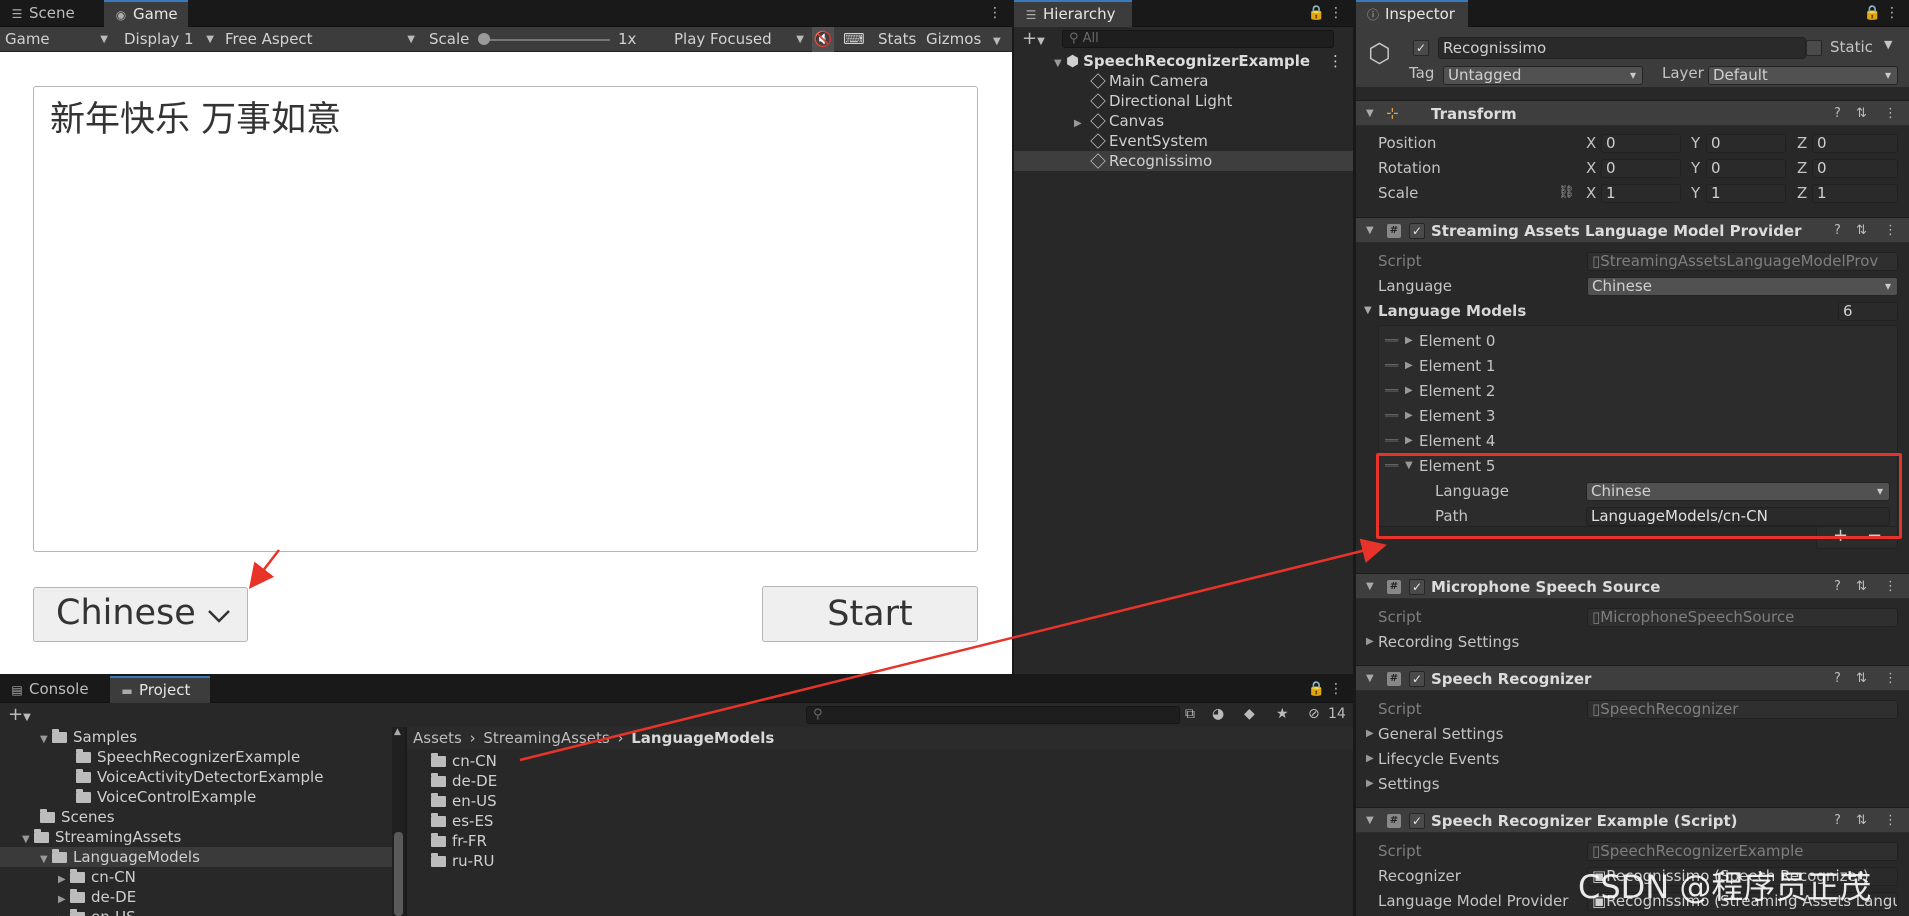 The image size is (1909, 916). Describe the element at coordinates (1742, 286) in the screenshot. I see `slmp-language-dropdown: Chinese` at that location.